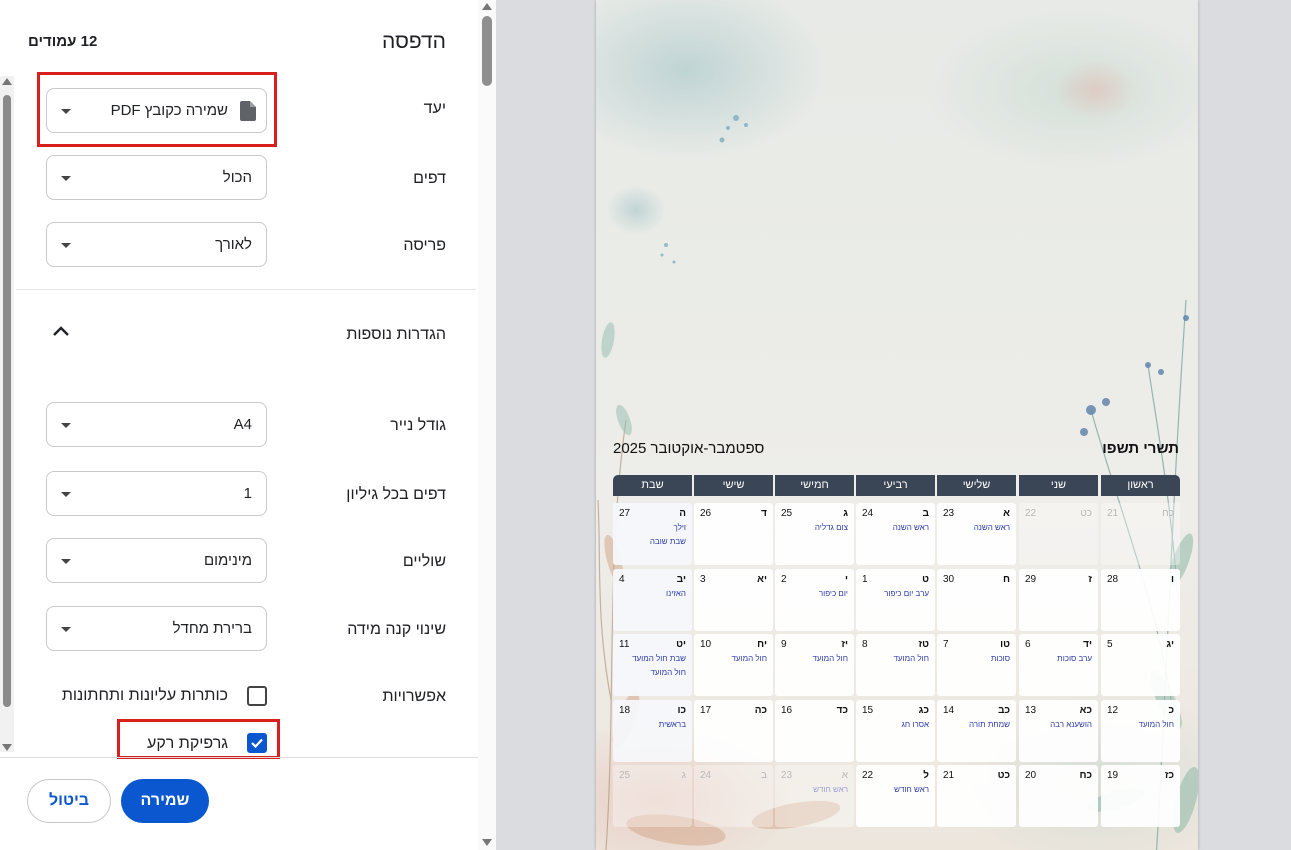 The width and height of the screenshot is (1291, 850). I want to click on cancel-button: ביטול, so click(69, 801).